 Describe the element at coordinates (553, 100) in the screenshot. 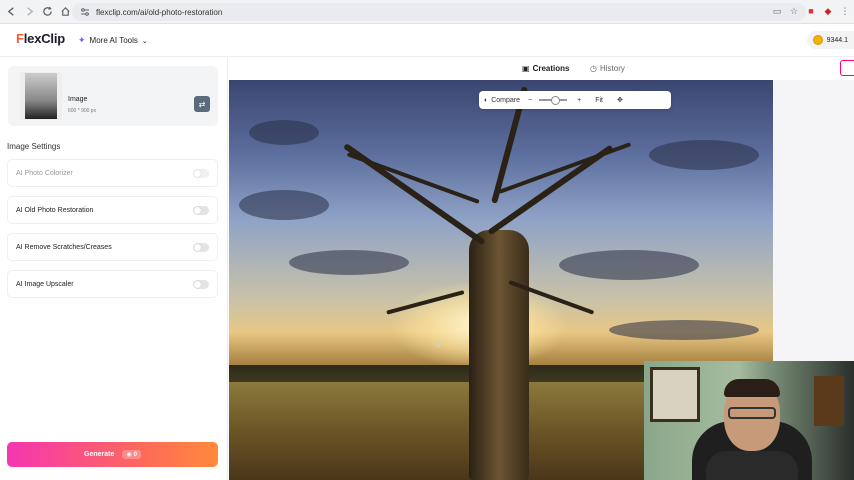

I see `zoom-slider` at that location.